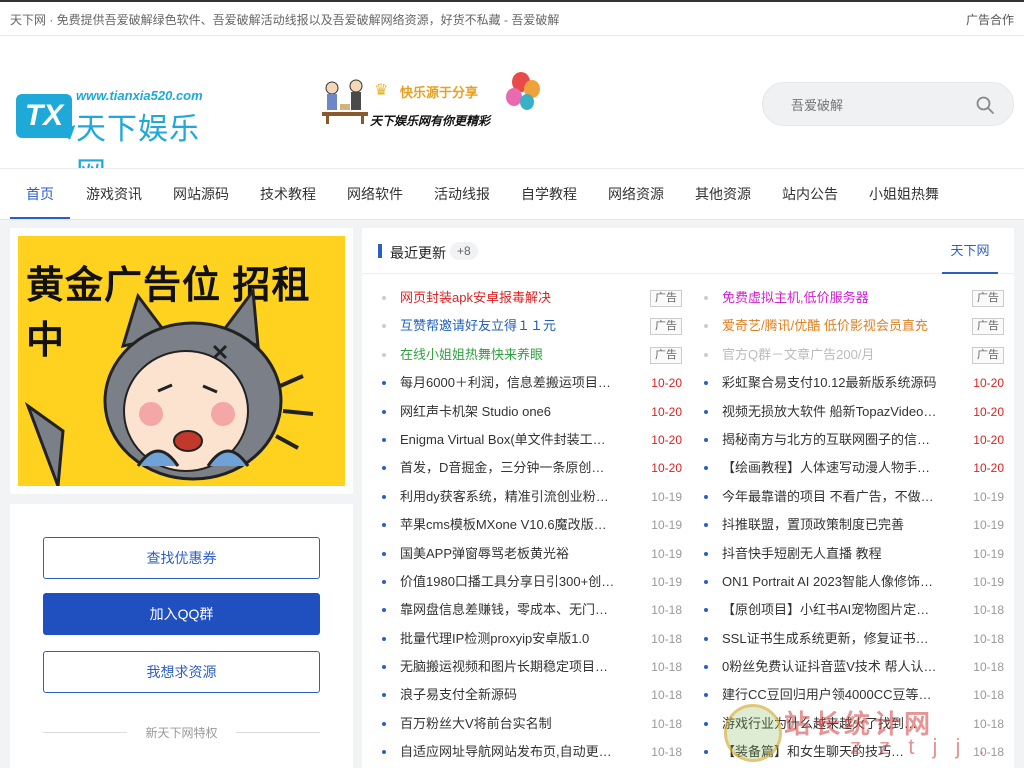 The height and width of the screenshot is (768, 1024). I want to click on search-input, so click(881, 105).